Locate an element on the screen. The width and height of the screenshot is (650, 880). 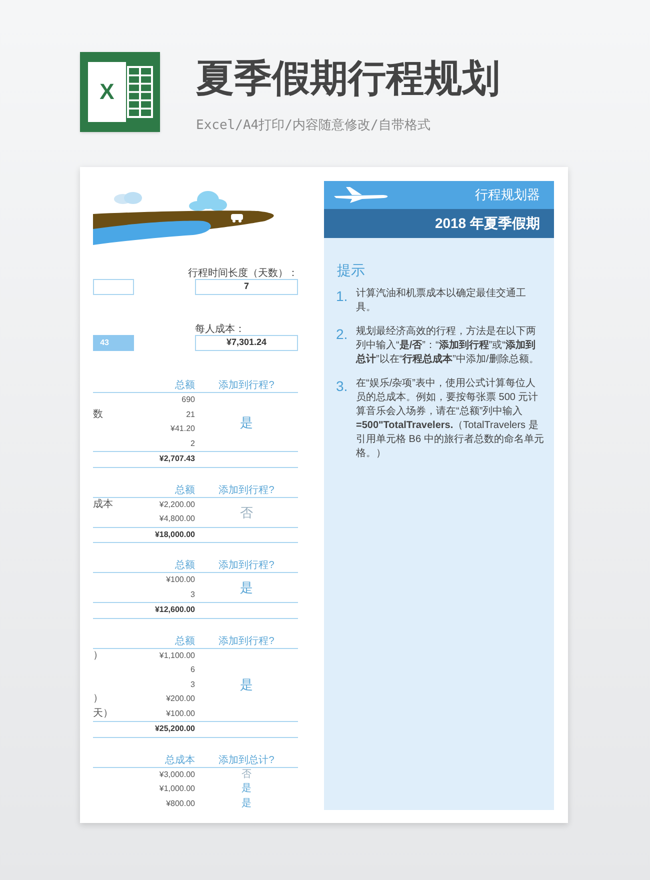
row-value: ¥3,000.00 is located at coordinates (177, 774).